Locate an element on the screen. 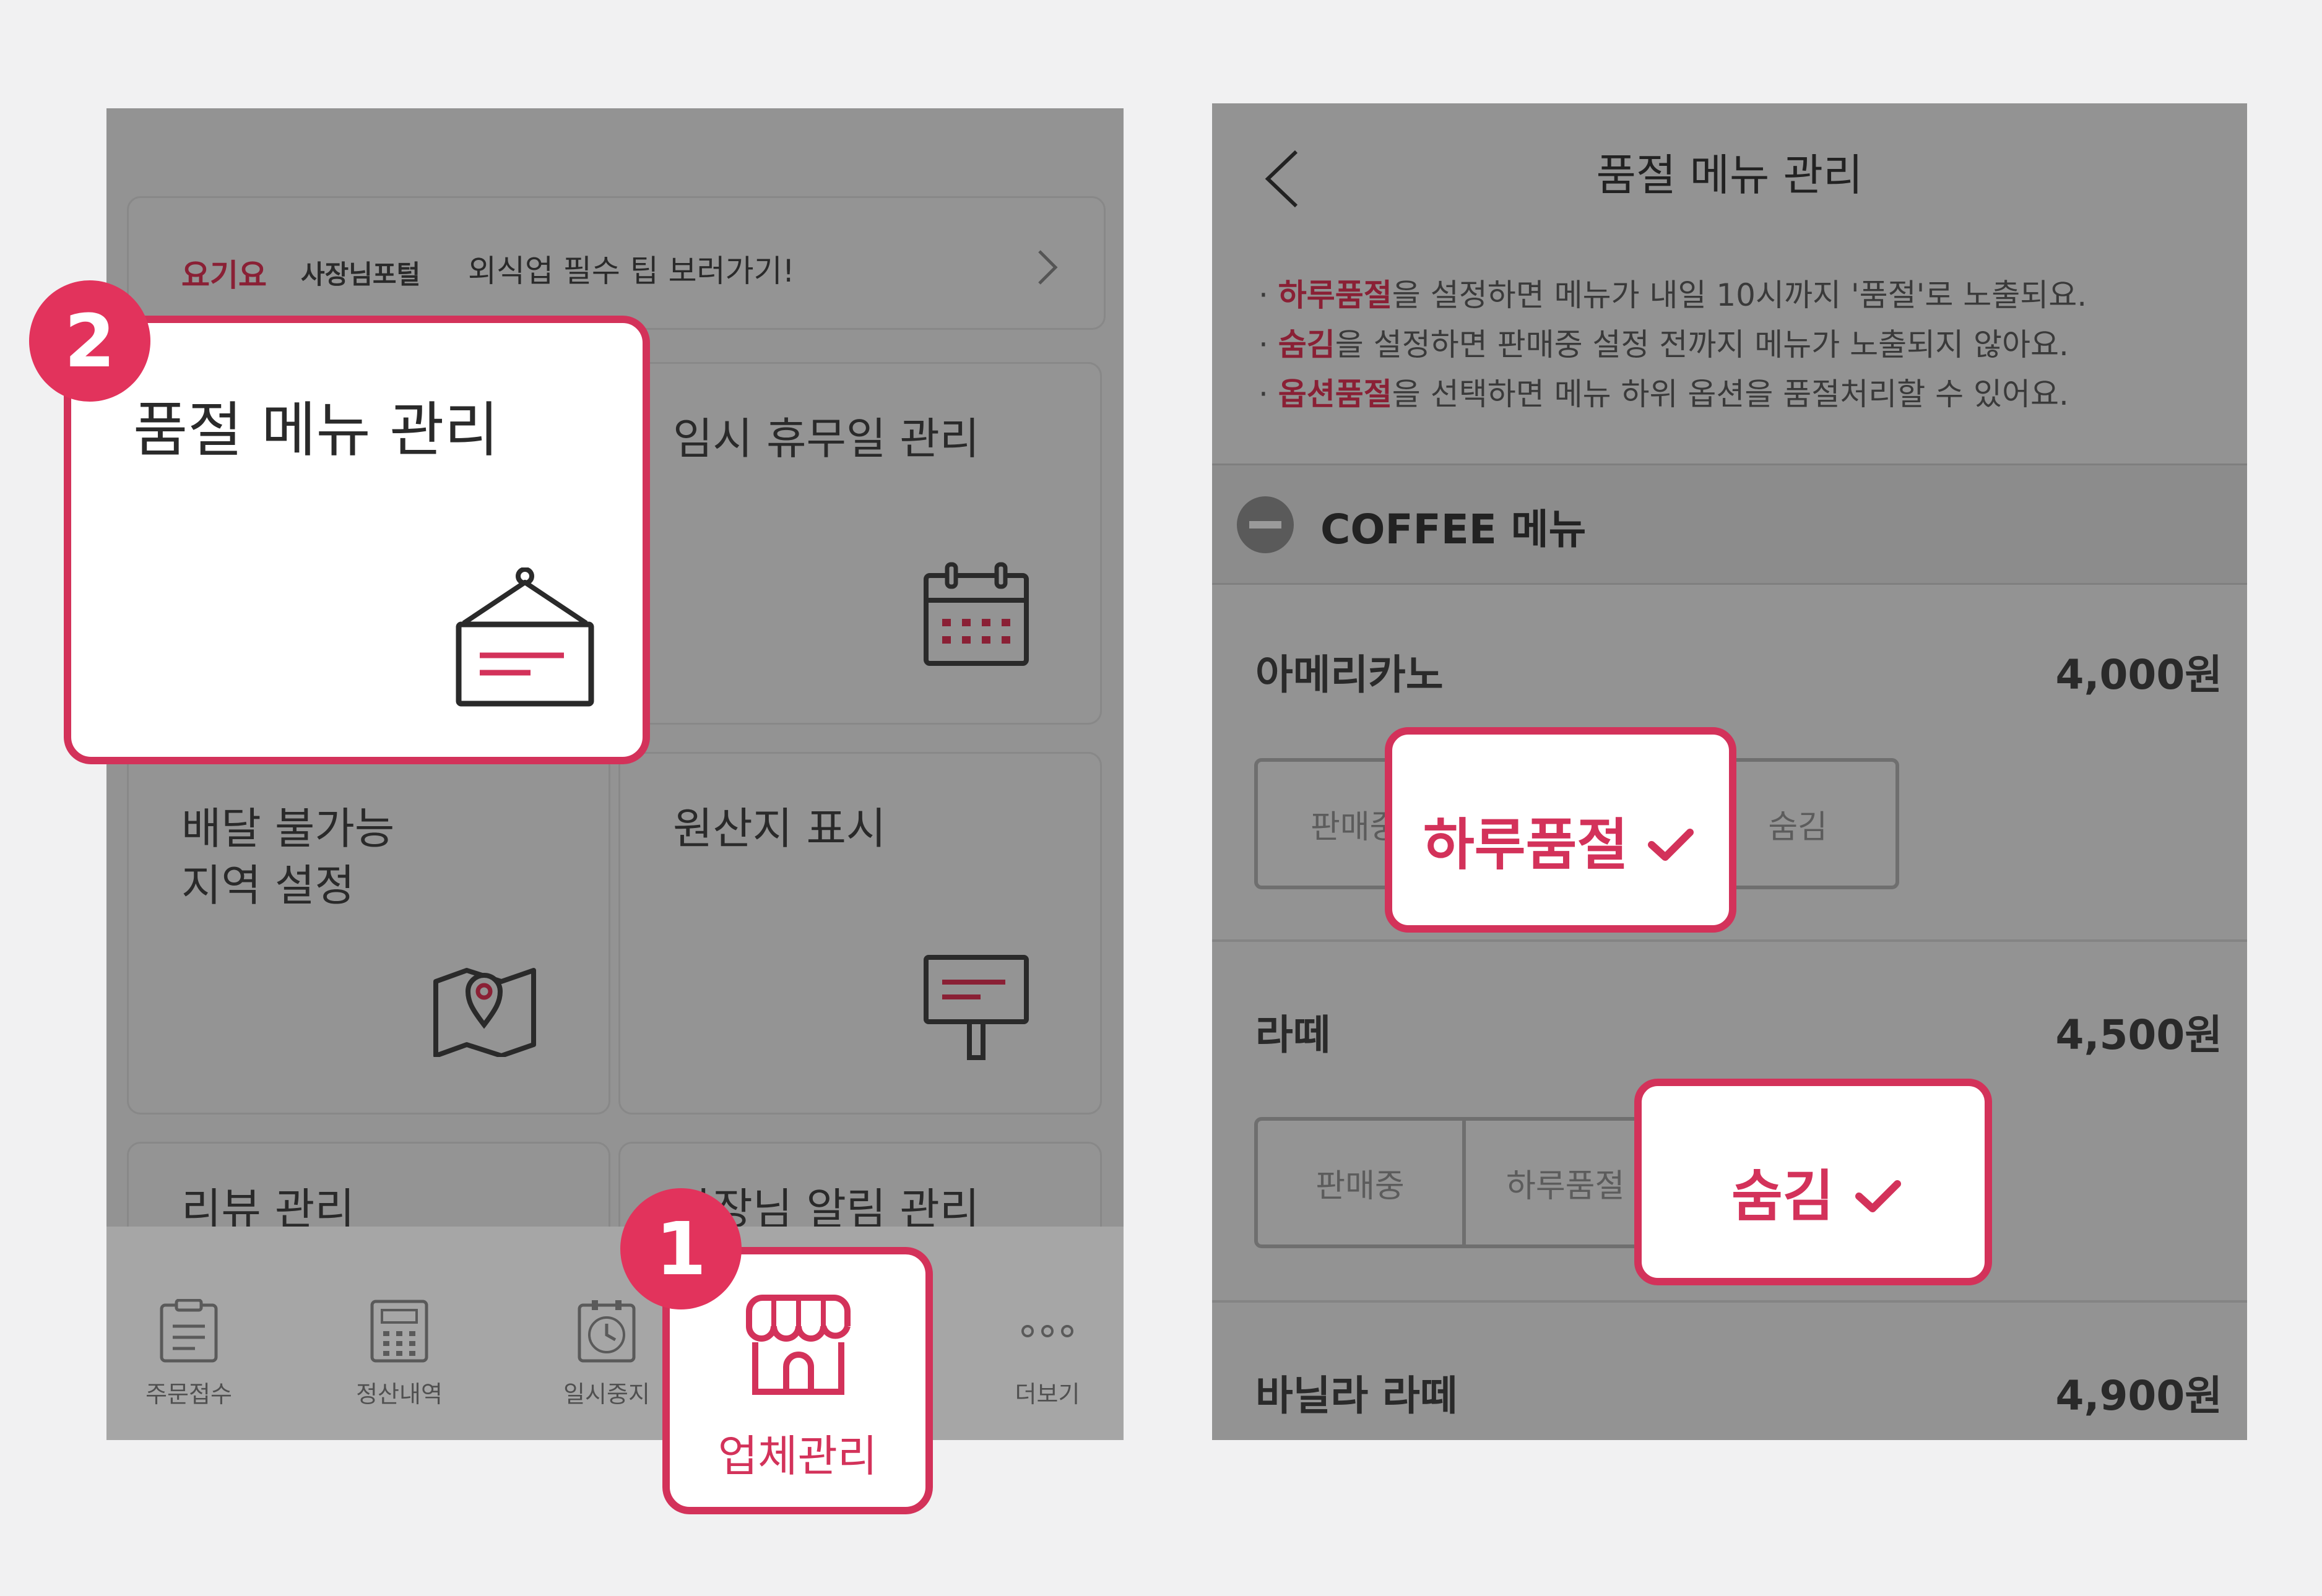 The width and height of the screenshot is (2322, 1596). highlight-sold-out-today: 하루품절 is located at coordinates (1560, 830).